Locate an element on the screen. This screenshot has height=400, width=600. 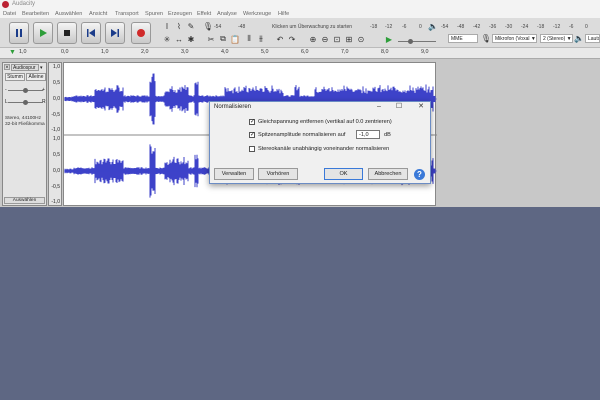
timeshift-tool-icon: ↔ is located at coordinates (179, 39).